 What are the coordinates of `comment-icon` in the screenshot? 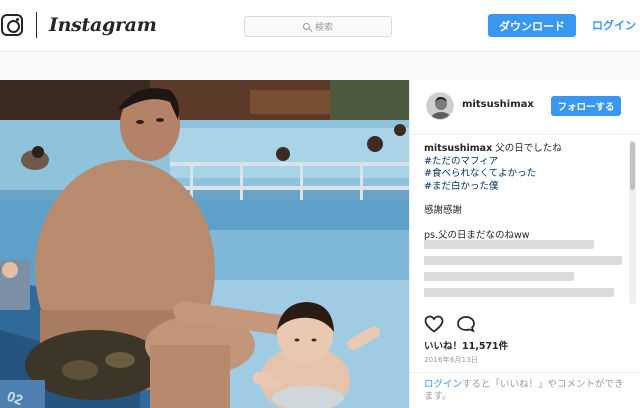 It's located at (466, 324).